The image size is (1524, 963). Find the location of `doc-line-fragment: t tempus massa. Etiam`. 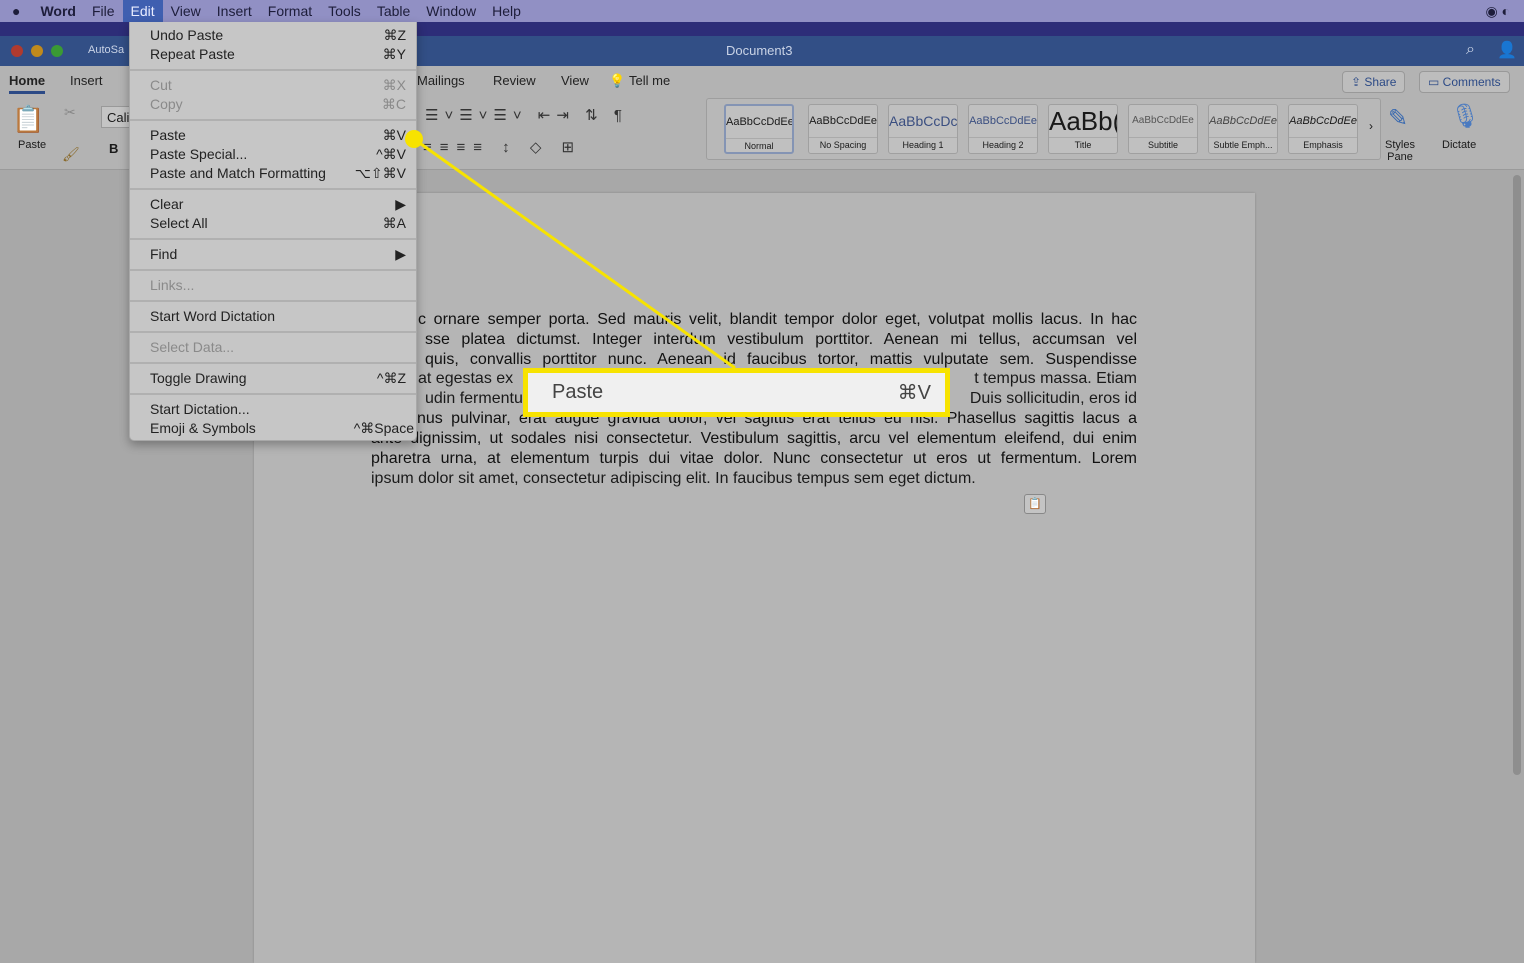

doc-line-fragment: t tempus massa. Etiam is located at coordinates (1055, 378).